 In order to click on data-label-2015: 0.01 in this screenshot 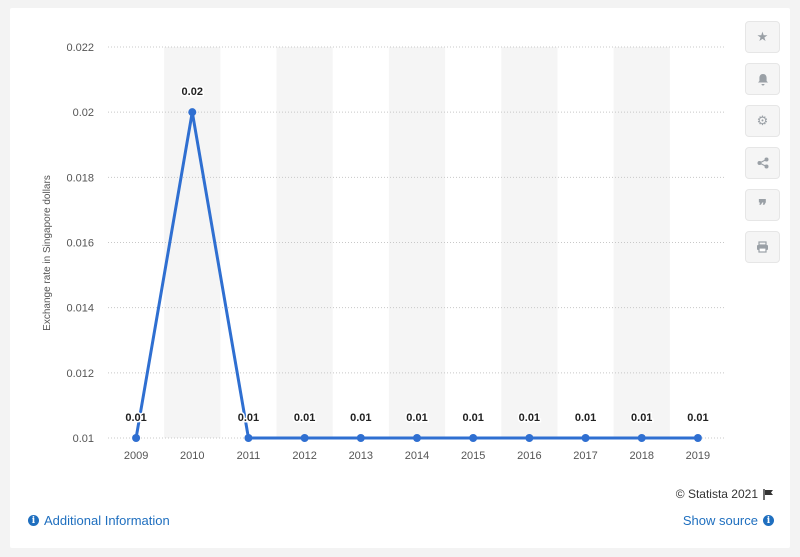, I will do `click(472, 418)`.